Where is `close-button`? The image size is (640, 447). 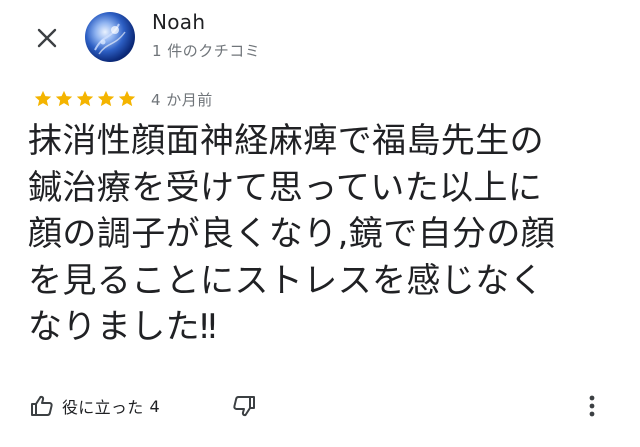
close-button is located at coordinates (47, 38).